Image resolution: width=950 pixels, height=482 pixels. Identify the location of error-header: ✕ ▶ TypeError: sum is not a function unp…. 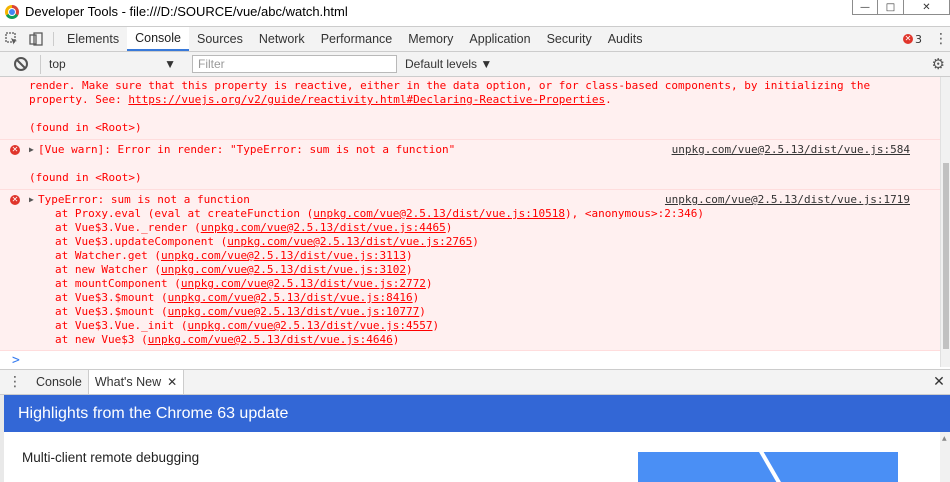
(470, 200).